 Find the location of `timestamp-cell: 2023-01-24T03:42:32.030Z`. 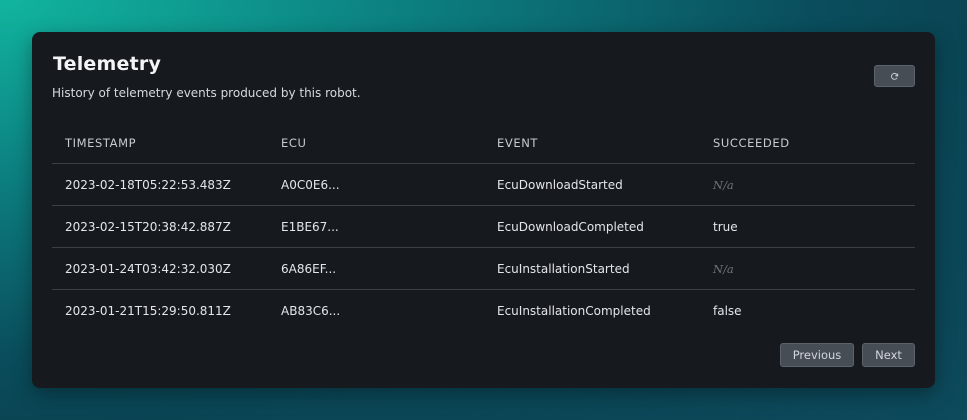

timestamp-cell: 2023-01-24T03:42:32.030Z is located at coordinates (148, 268).